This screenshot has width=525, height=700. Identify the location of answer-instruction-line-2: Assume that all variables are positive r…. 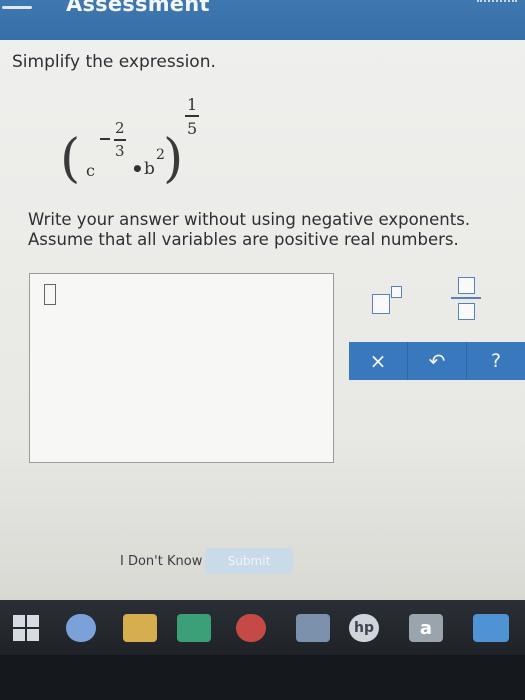
(243, 239).